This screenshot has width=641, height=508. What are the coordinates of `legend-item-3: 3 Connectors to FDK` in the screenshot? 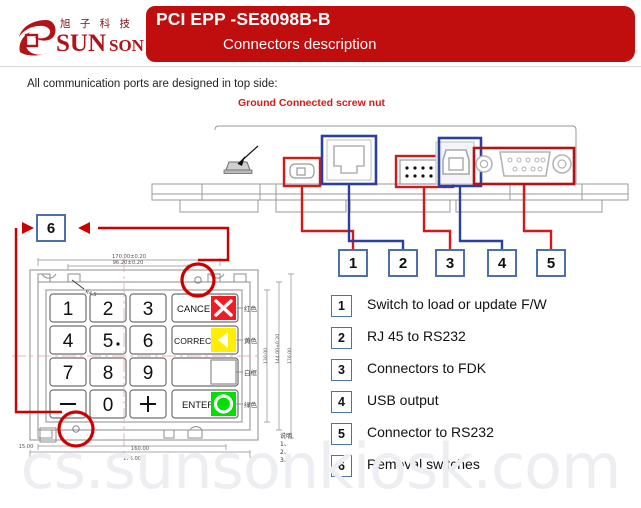 It's located at (481, 375).